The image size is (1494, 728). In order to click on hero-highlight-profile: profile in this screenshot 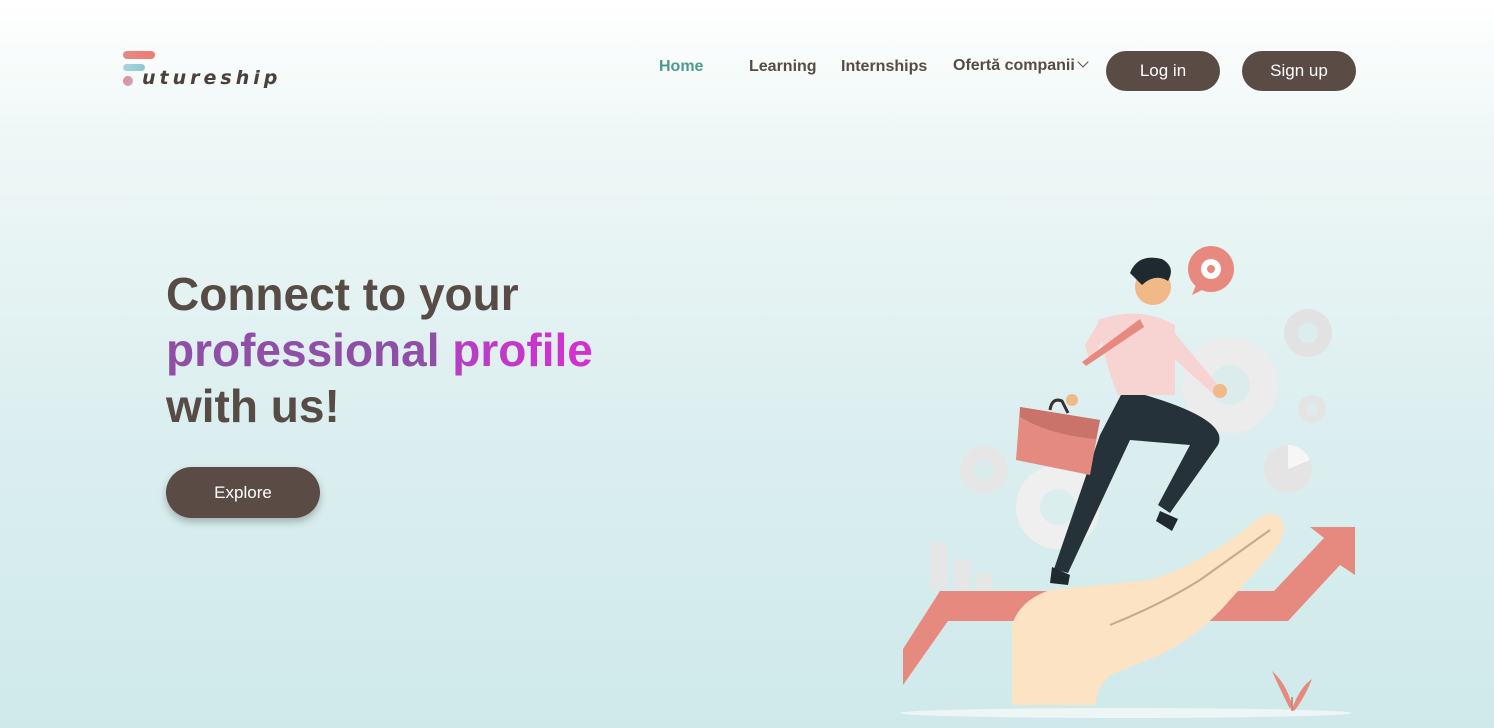, I will do `click(522, 350)`.